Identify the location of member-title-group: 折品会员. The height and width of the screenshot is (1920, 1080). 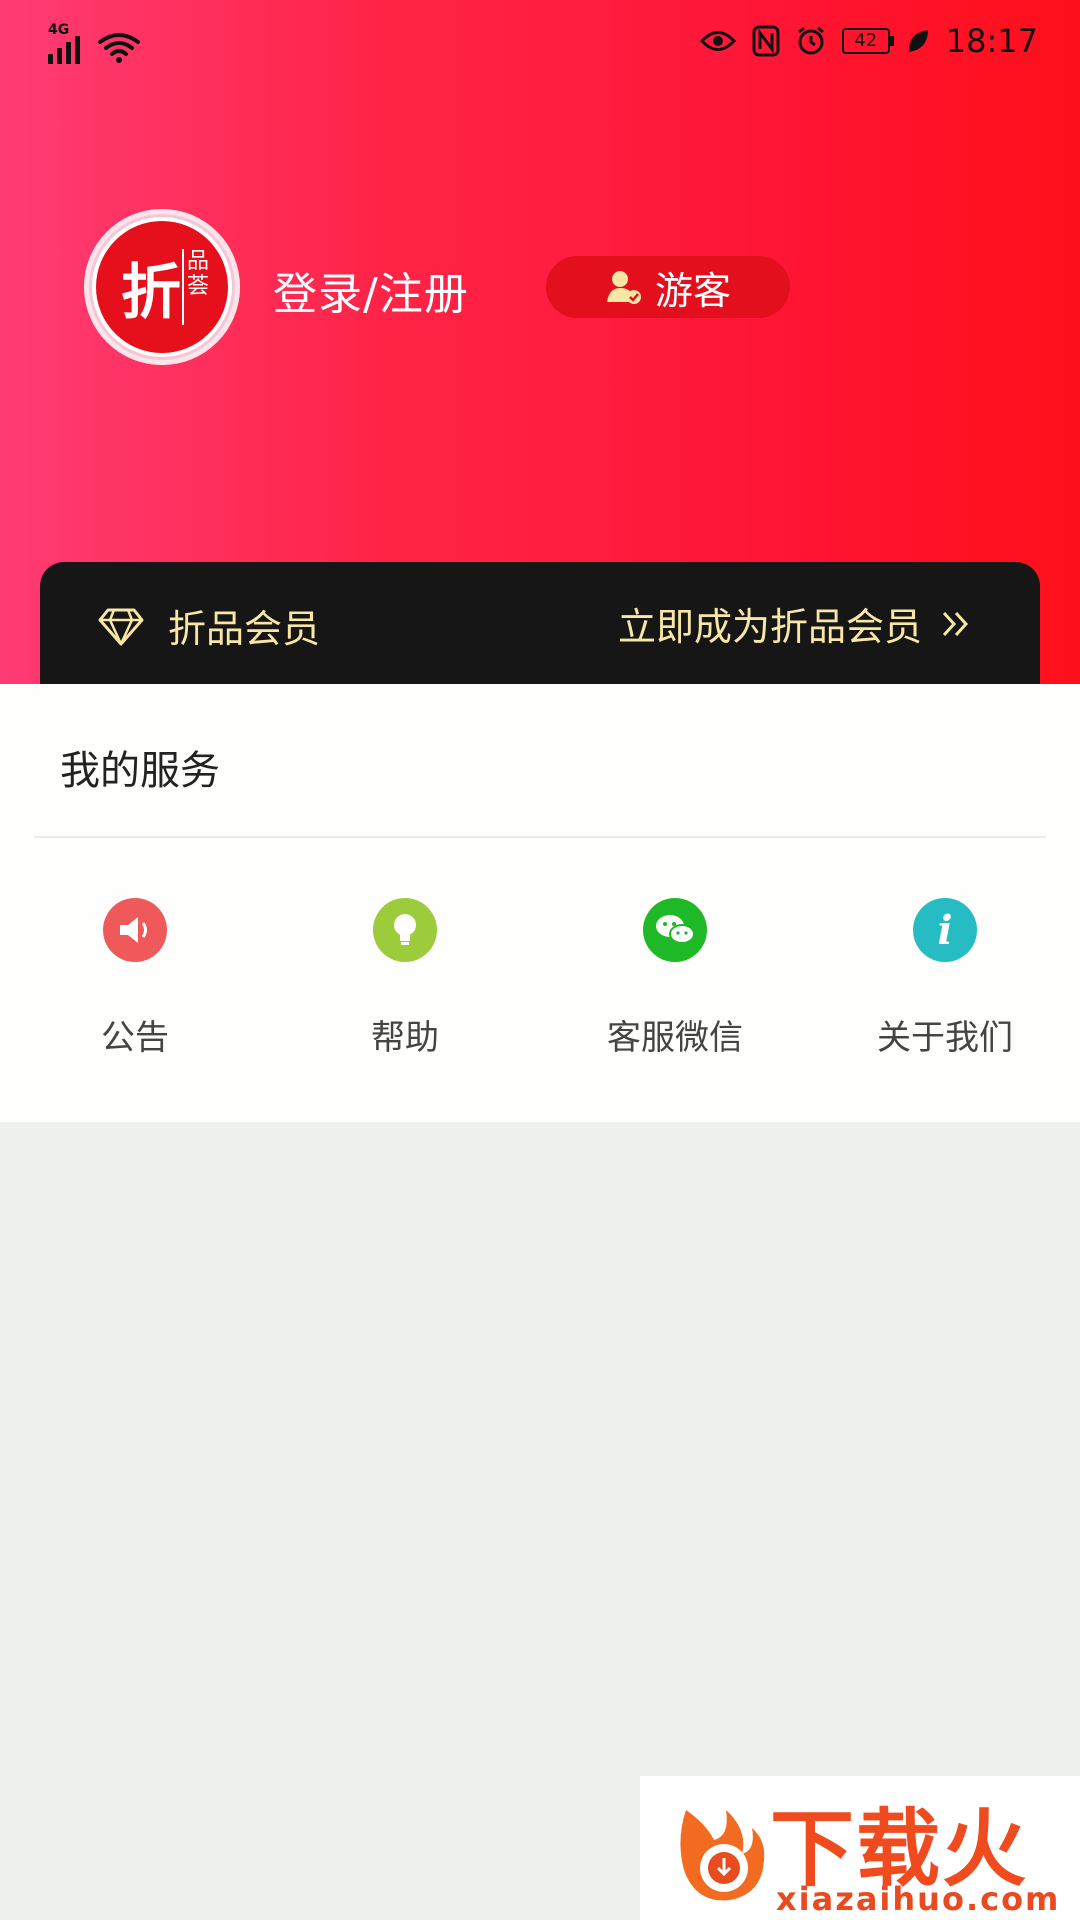
(209, 625).